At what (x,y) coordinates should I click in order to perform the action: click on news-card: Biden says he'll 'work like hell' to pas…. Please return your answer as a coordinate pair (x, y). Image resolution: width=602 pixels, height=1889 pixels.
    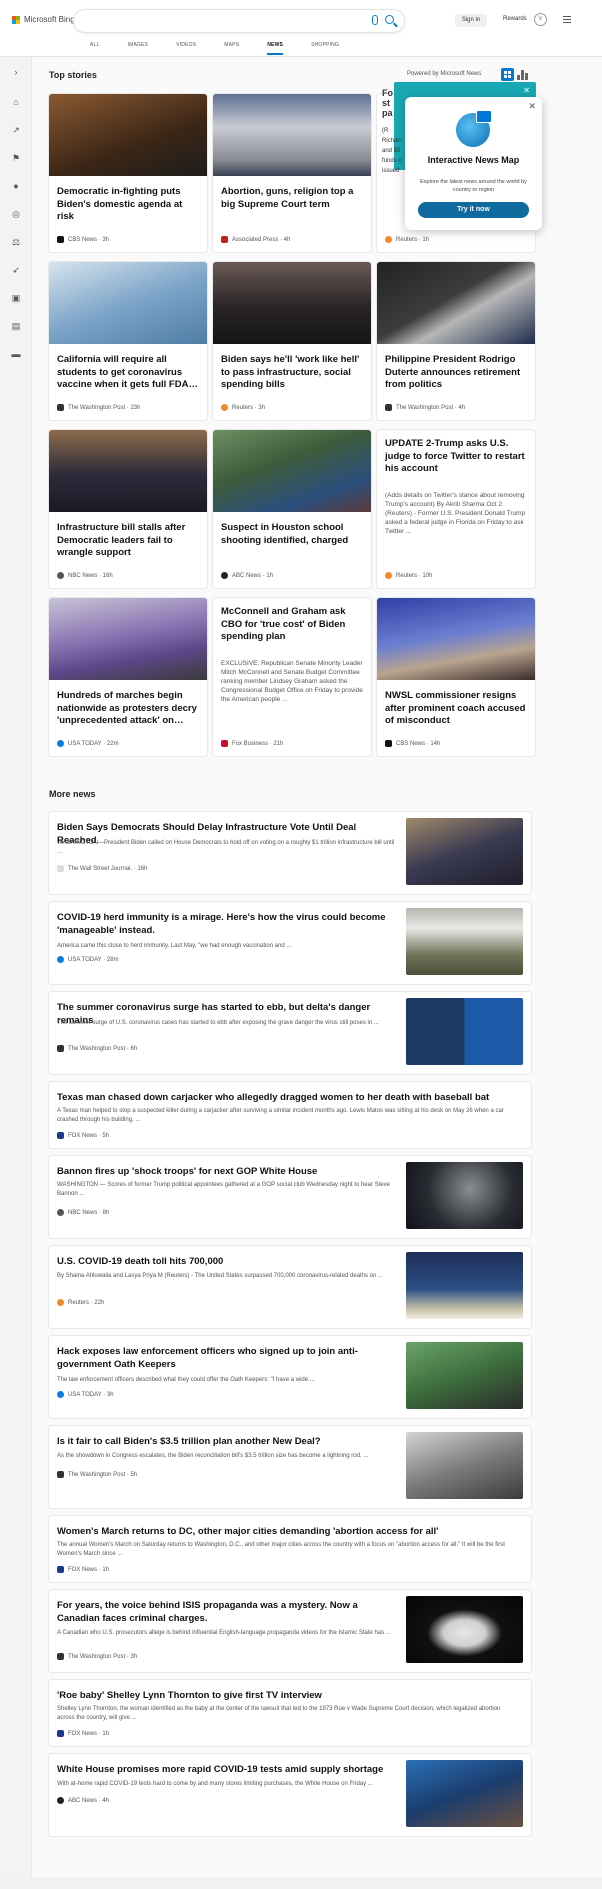
    Looking at the image, I should click on (292, 341).